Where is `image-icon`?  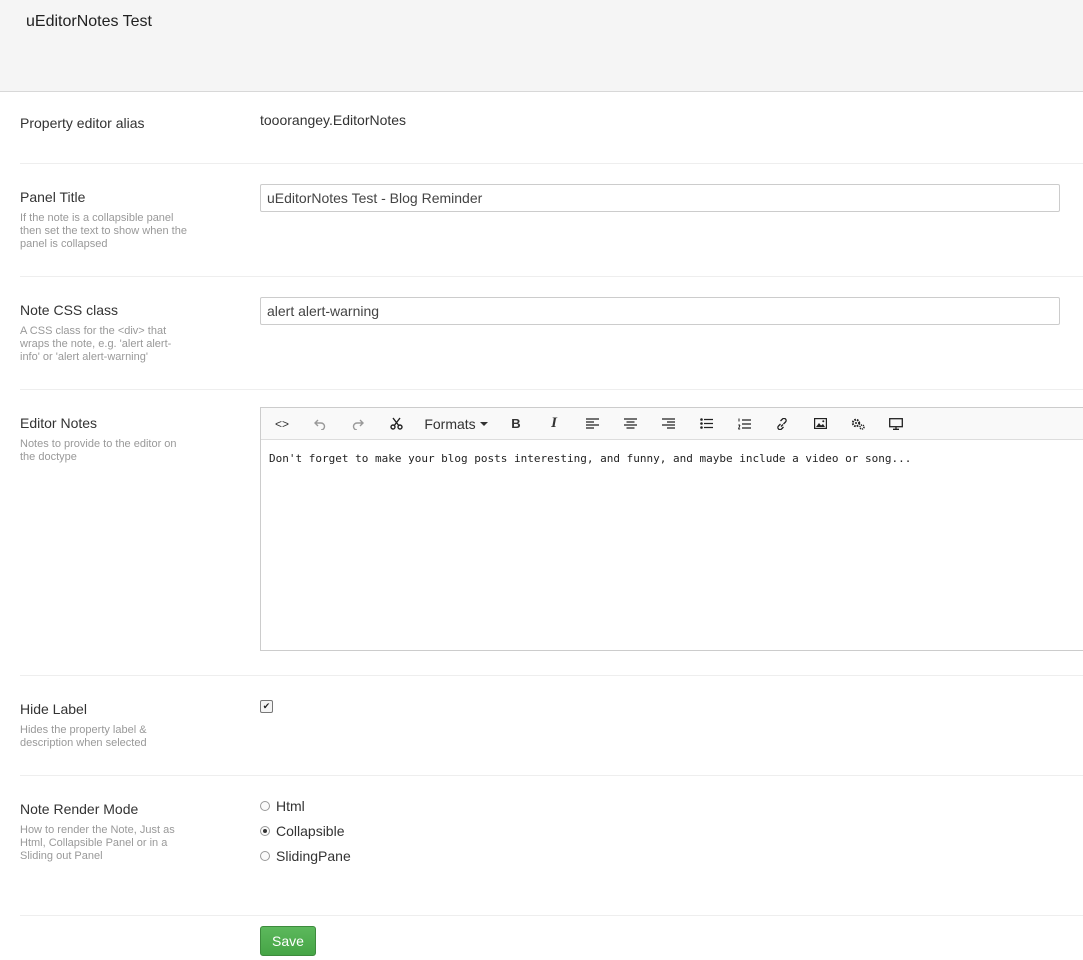 image-icon is located at coordinates (820, 424).